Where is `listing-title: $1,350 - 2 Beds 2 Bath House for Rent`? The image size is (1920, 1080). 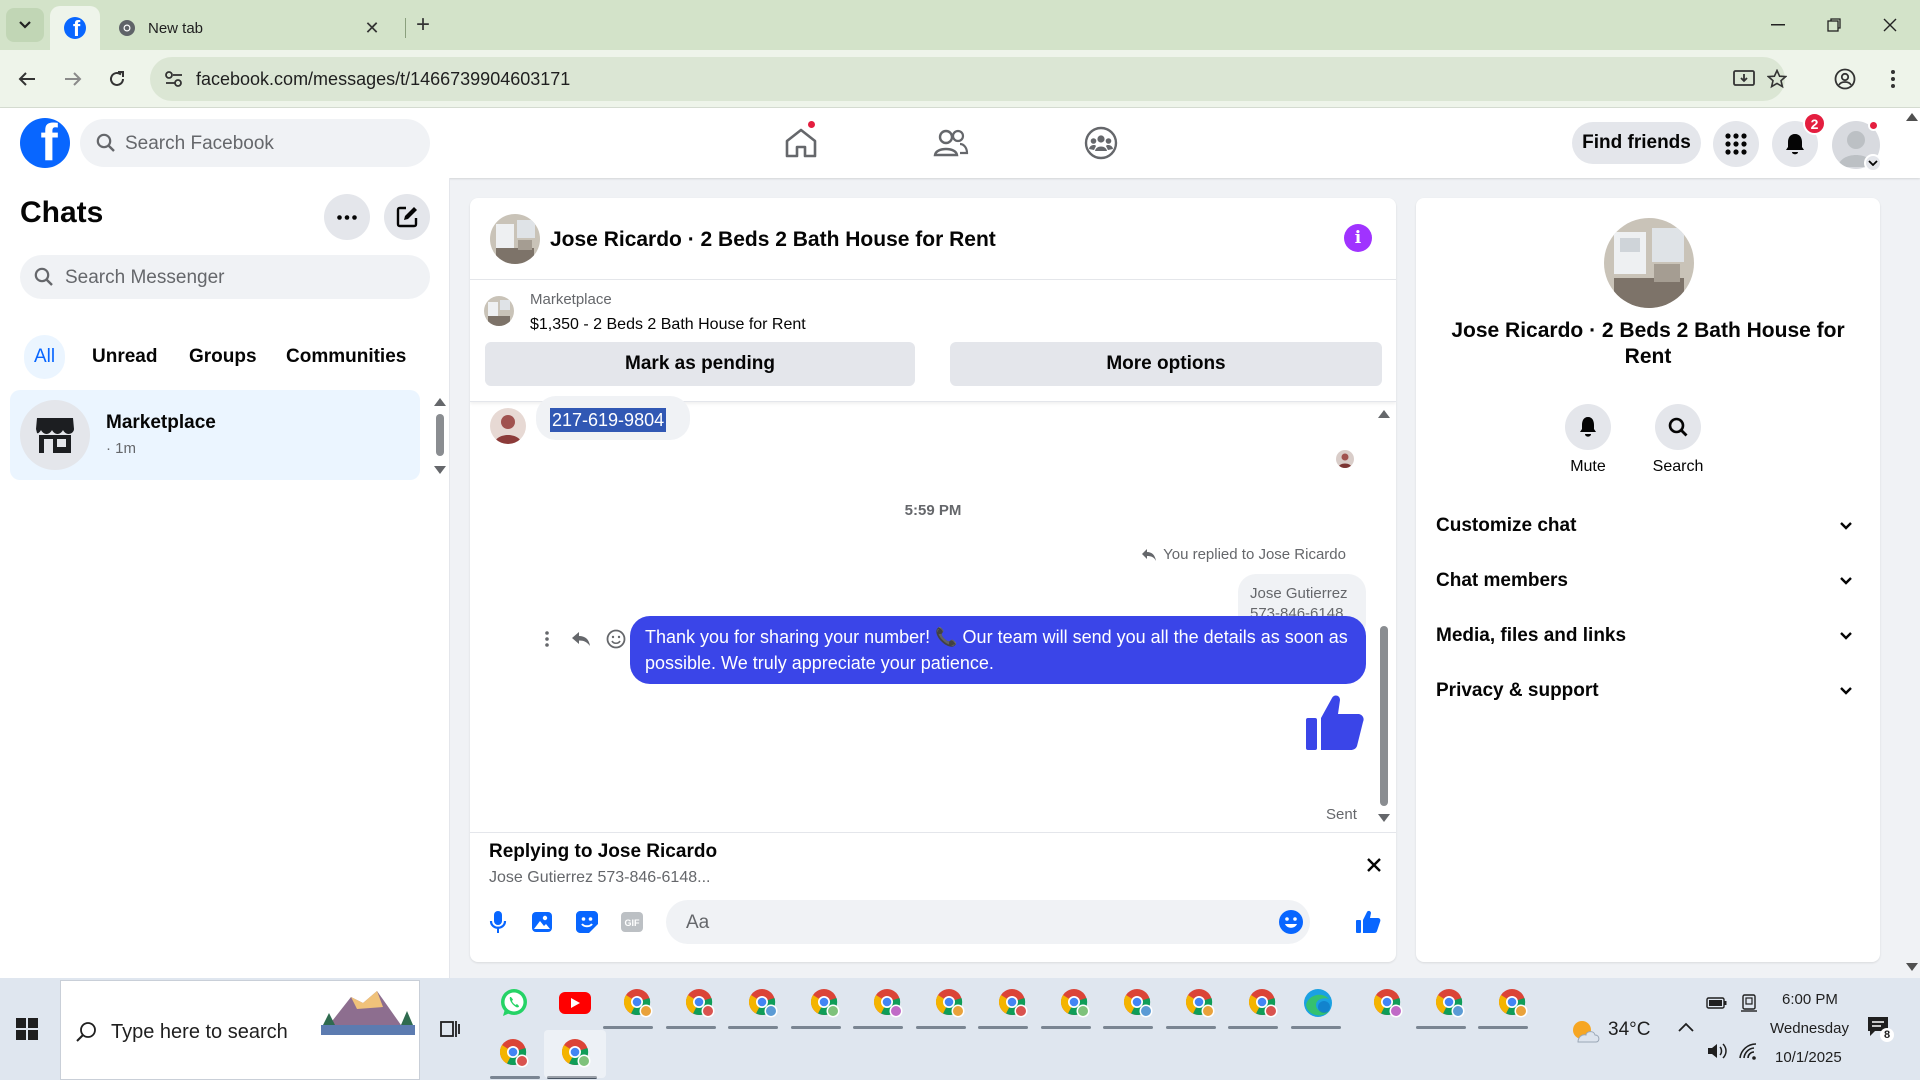 listing-title: $1,350 - 2 Beds 2 Bath House for Rent is located at coordinates (668, 325).